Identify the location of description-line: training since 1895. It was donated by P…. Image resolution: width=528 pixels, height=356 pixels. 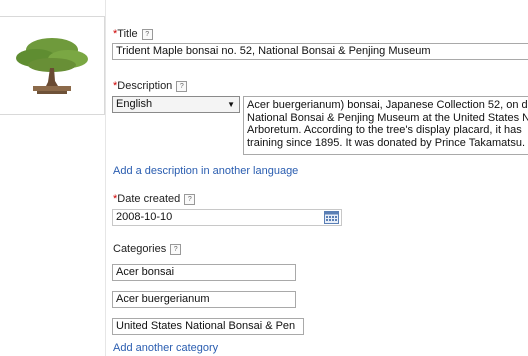
(386, 142).